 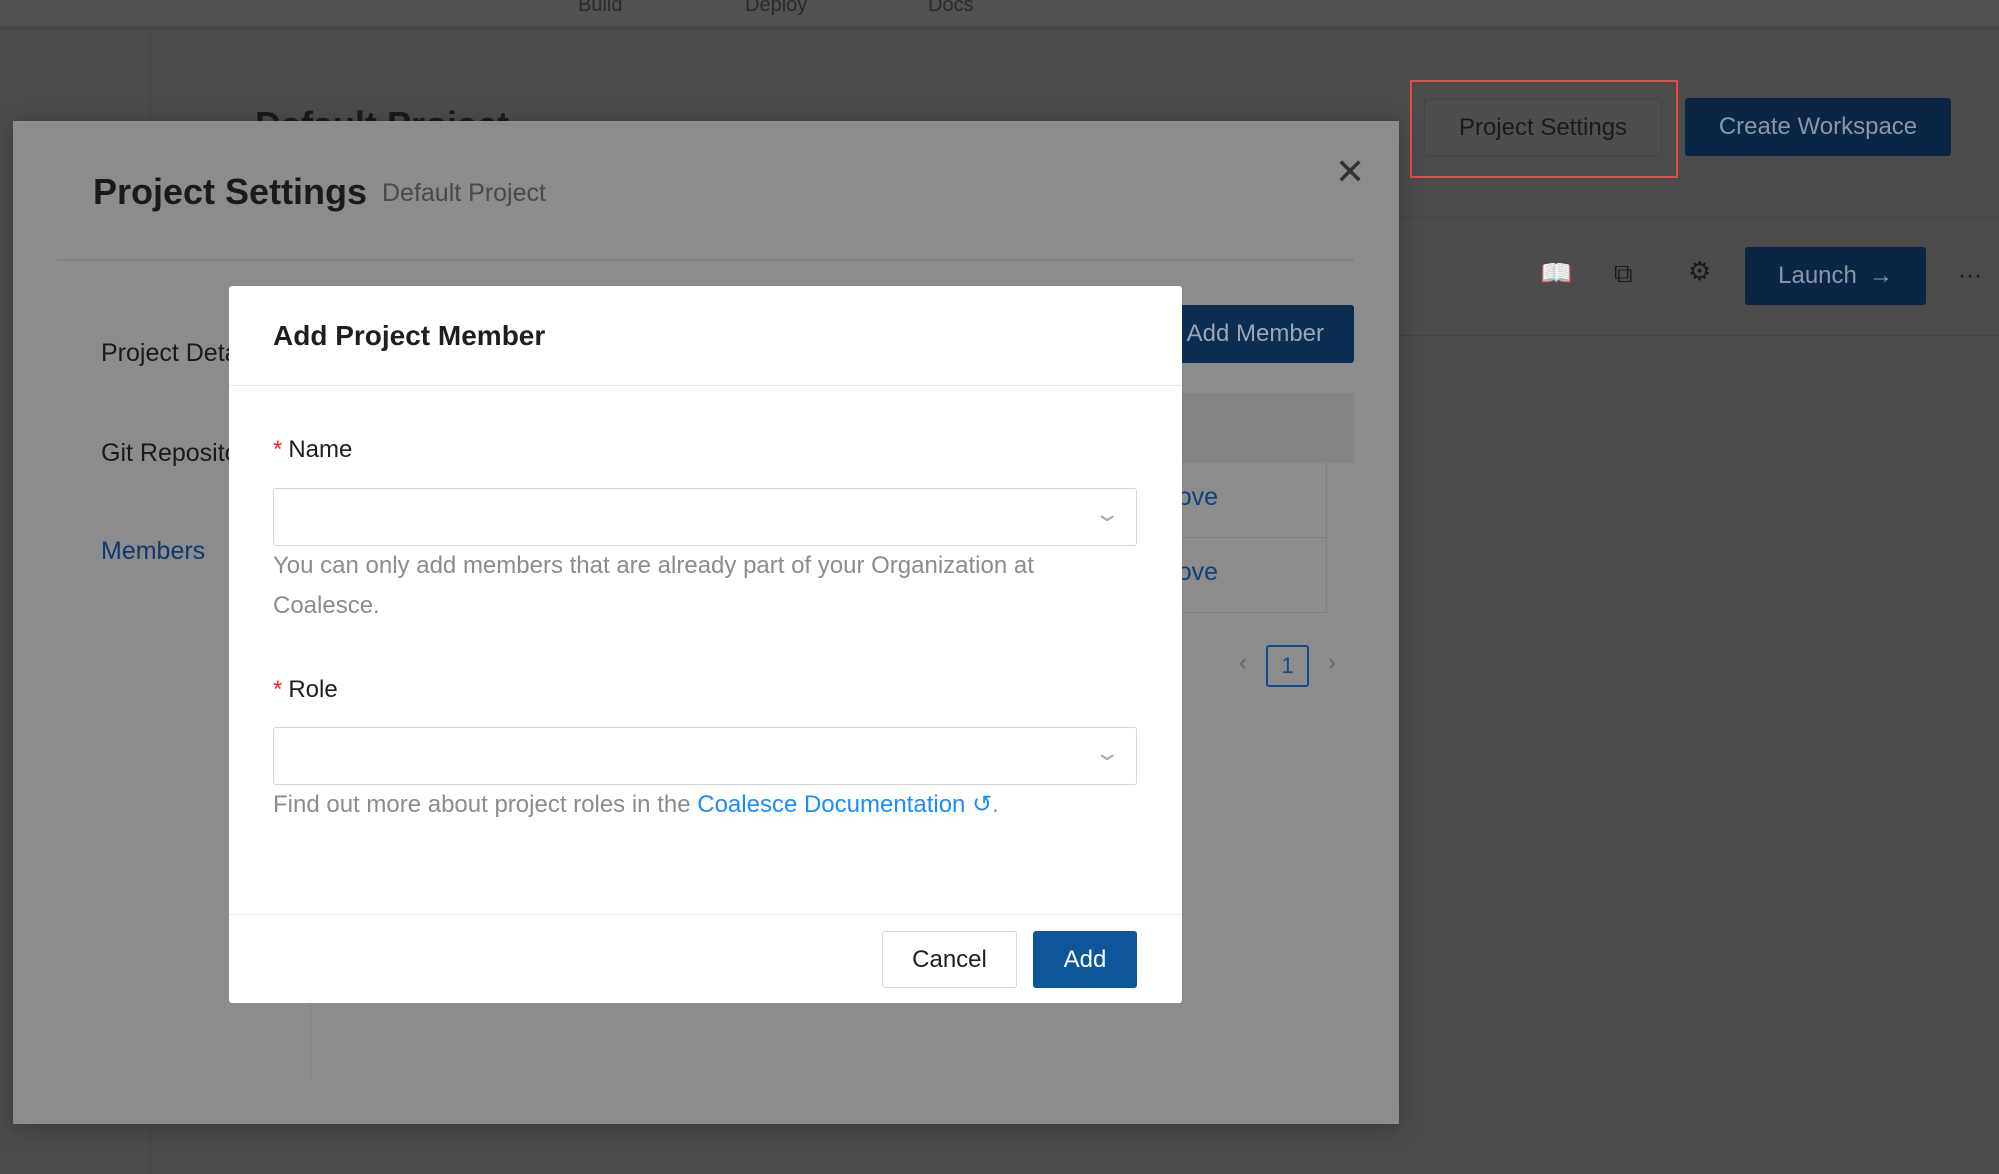 I want to click on copy-icon: ⧉, so click(x=1623, y=274).